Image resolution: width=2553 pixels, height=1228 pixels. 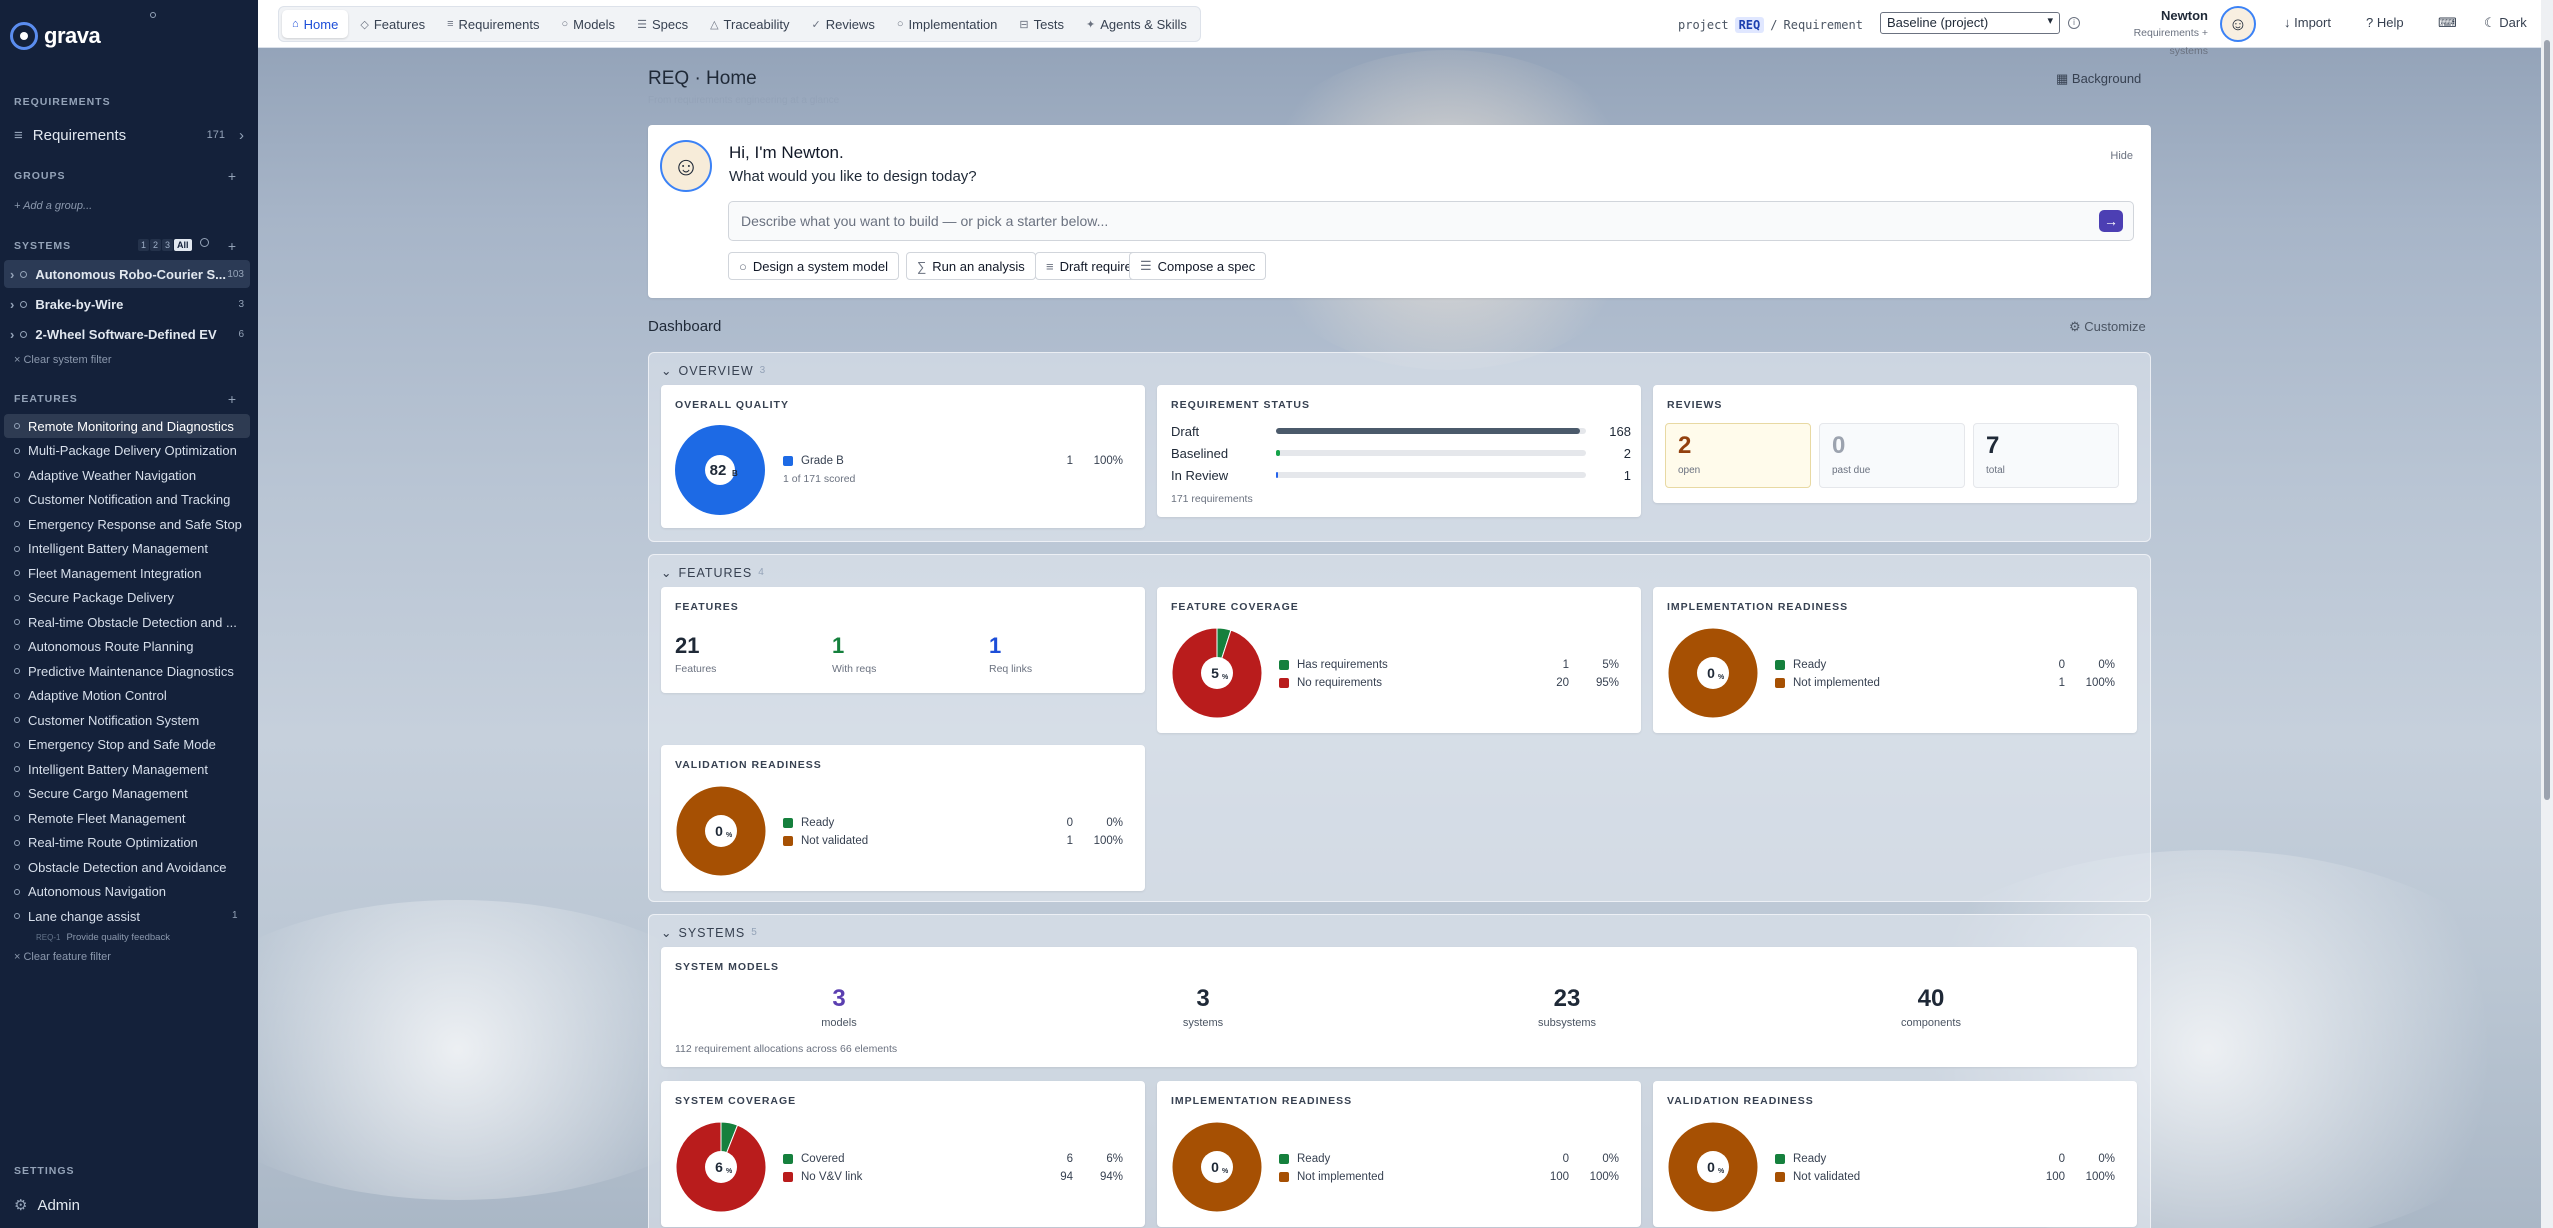 What do you see at coordinates (127, 426) in the screenshot?
I see `feature-item: Remote Monitoring and Diagnostics` at bounding box center [127, 426].